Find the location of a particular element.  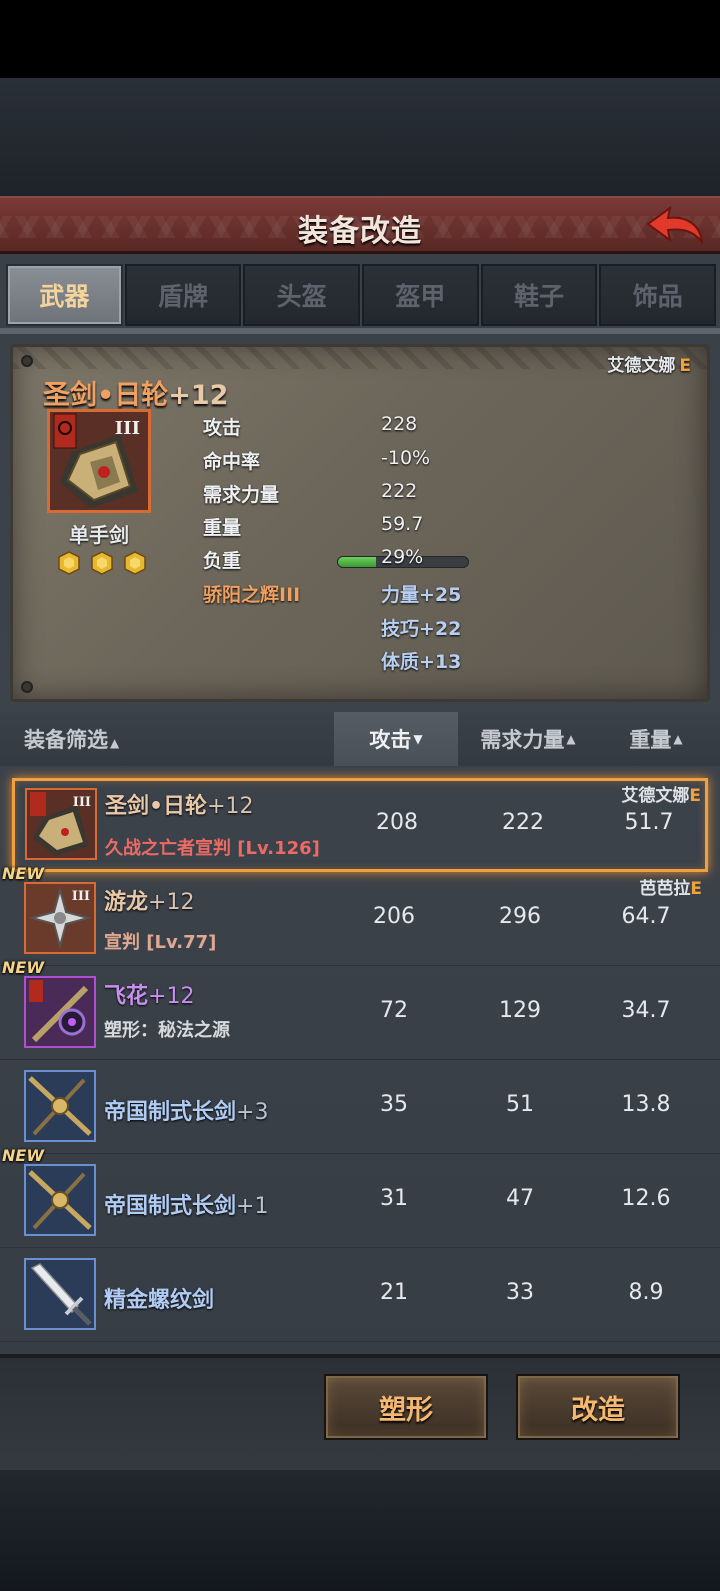

bottom-backdrop is located at coordinates (360, 1530).